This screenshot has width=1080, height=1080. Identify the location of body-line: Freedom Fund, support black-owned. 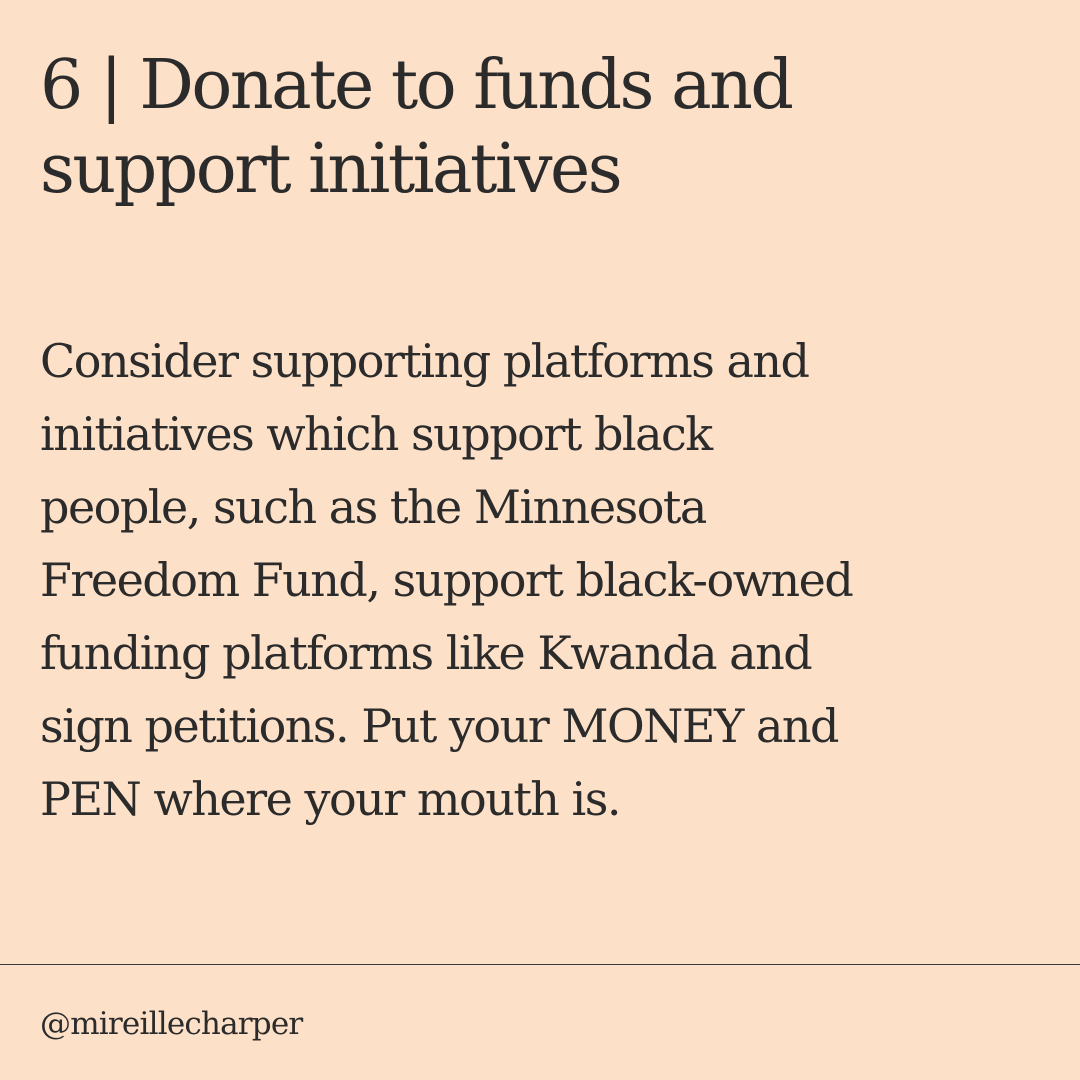
(447, 580).